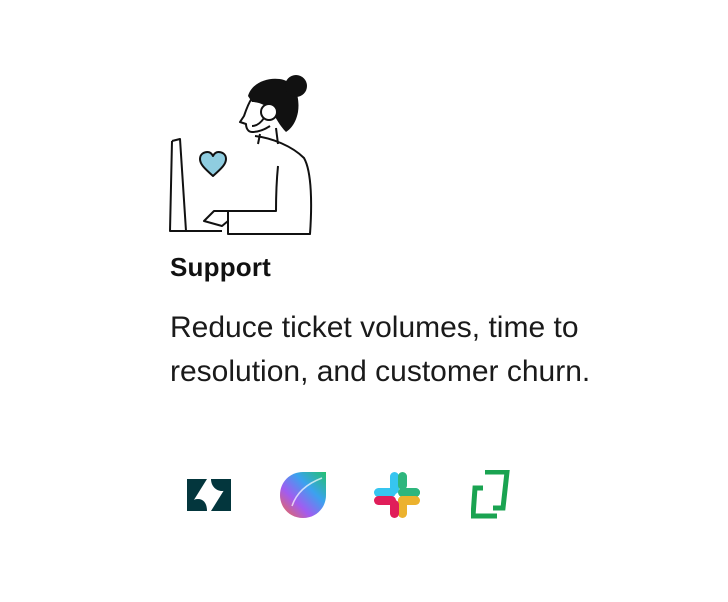  Describe the element at coordinates (397, 495) in the screenshot. I see `slack-logo-icon` at that location.